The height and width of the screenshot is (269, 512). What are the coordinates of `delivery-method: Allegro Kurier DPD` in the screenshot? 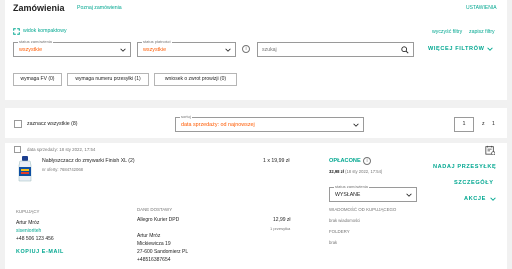 It's located at (158, 220).